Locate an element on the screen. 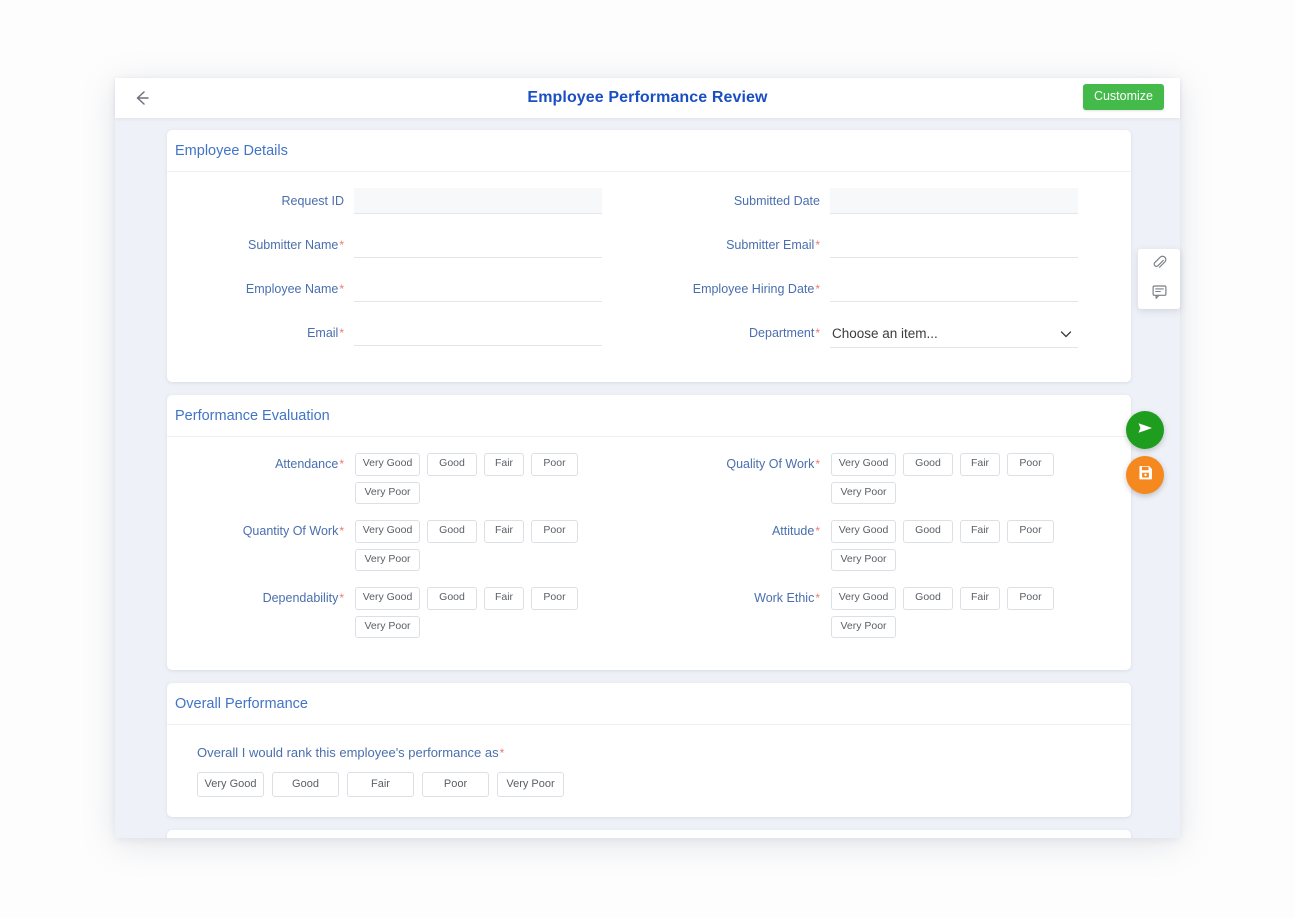 This screenshot has height=918, width=1295. overall-options: Very Good Good Fair Poor Very Poor is located at coordinates (661, 785).